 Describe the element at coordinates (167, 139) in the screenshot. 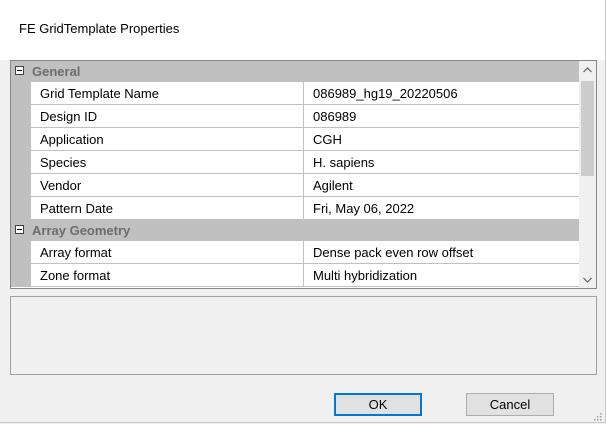

I see `property-name: Application` at that location.